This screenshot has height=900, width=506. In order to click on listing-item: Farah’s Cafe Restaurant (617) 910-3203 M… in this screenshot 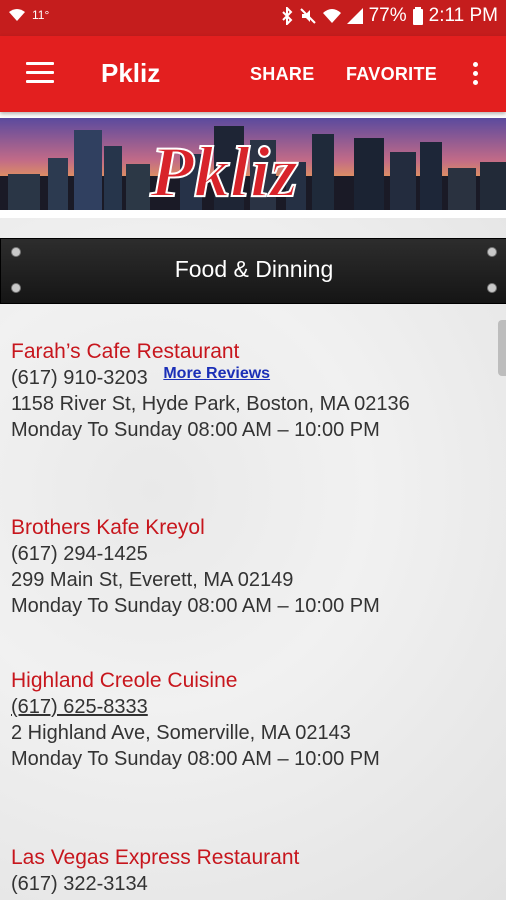, I will do `click(256, 391)`.